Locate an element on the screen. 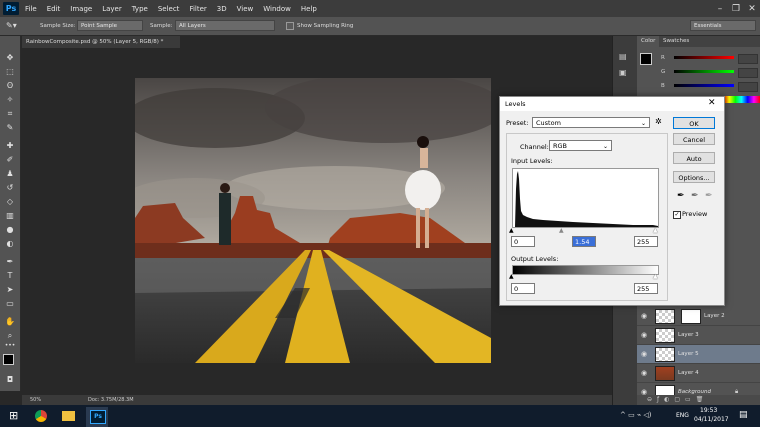 This screenshot has width=760, height=427. color-ramp is located at coordinates (741, 99).